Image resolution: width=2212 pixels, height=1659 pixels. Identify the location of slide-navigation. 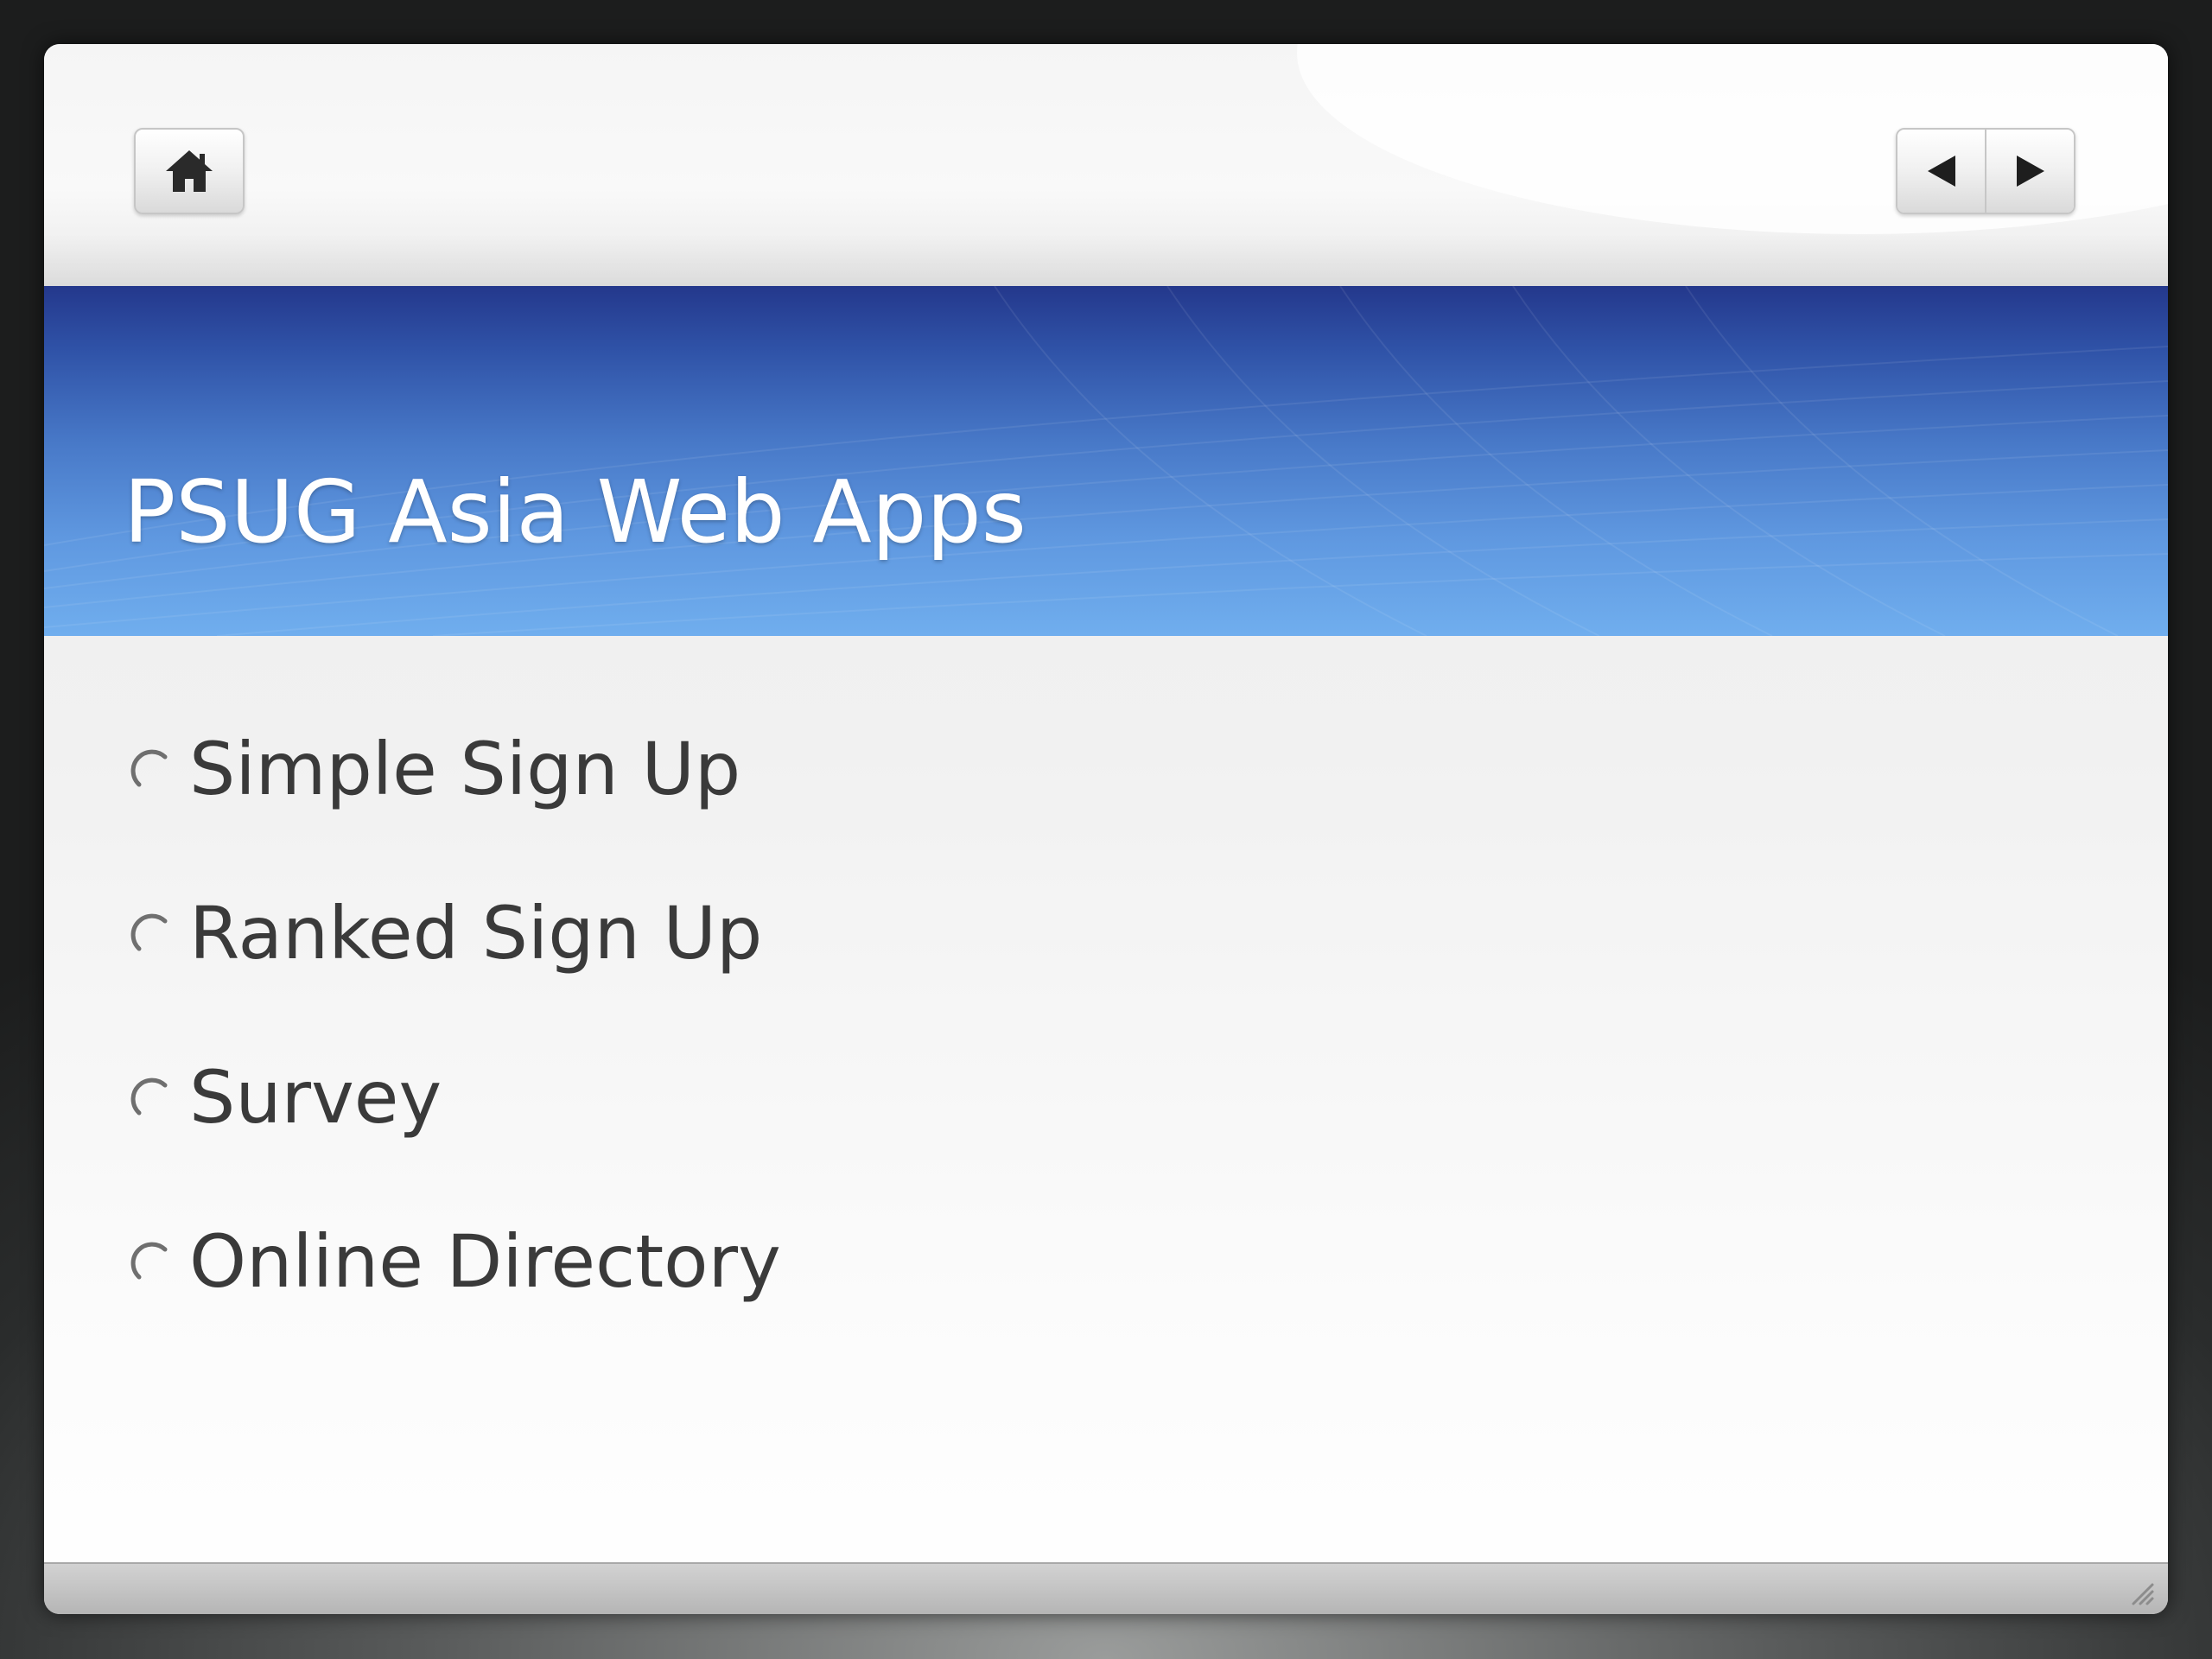
(1985, 171).